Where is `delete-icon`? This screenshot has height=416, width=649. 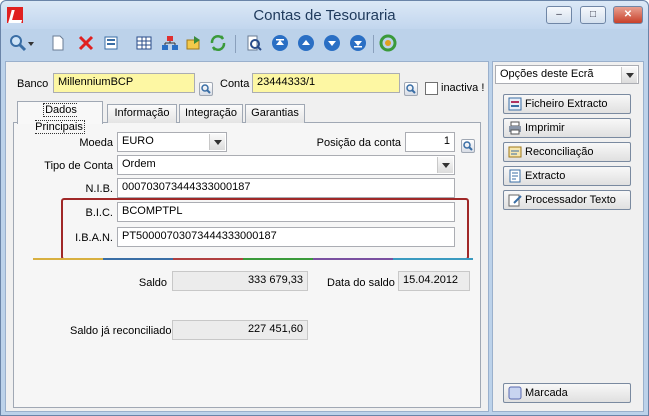 delete-icon is located at coordinates (86, 43).